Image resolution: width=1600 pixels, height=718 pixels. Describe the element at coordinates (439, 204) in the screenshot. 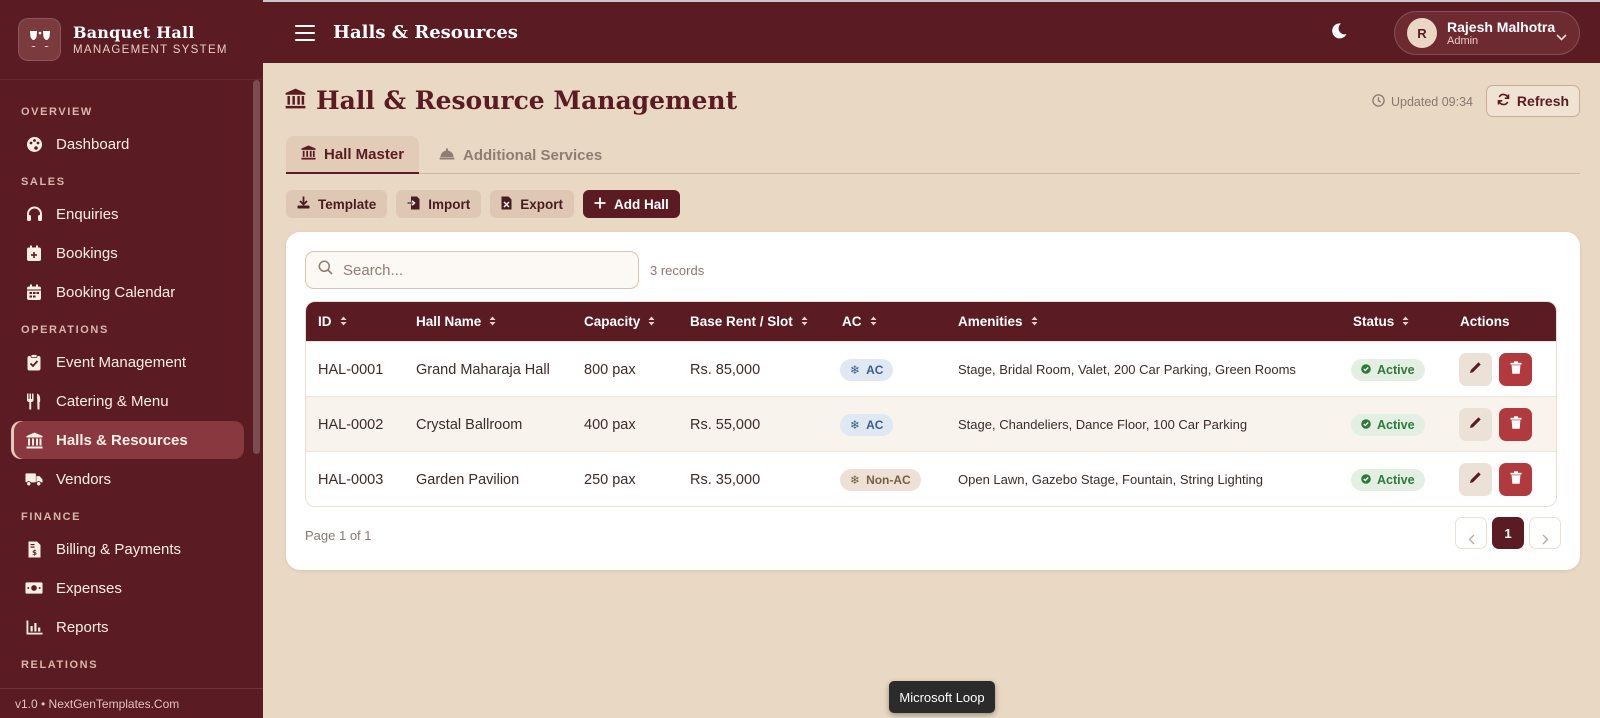

I see `import-button: Import` at that location.